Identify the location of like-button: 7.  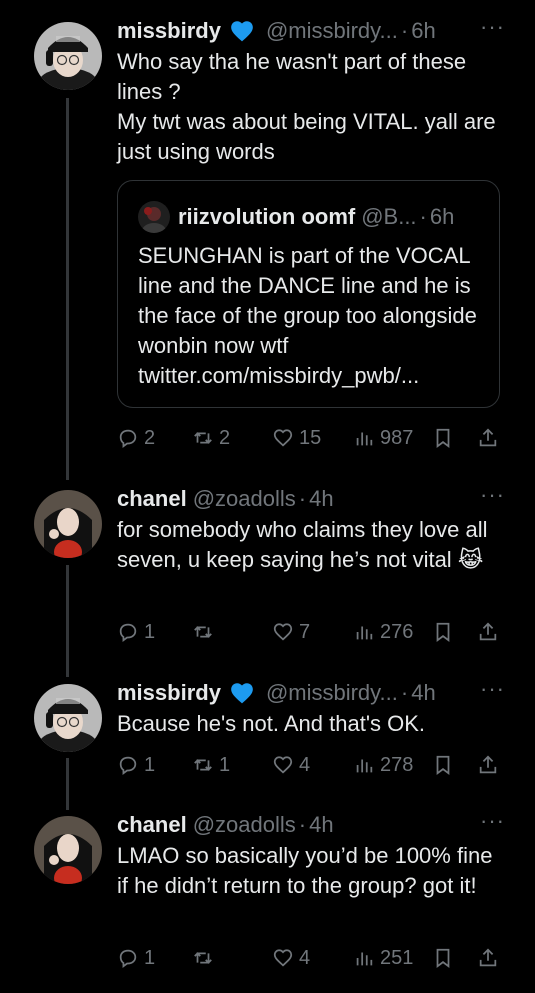
(291, 632).